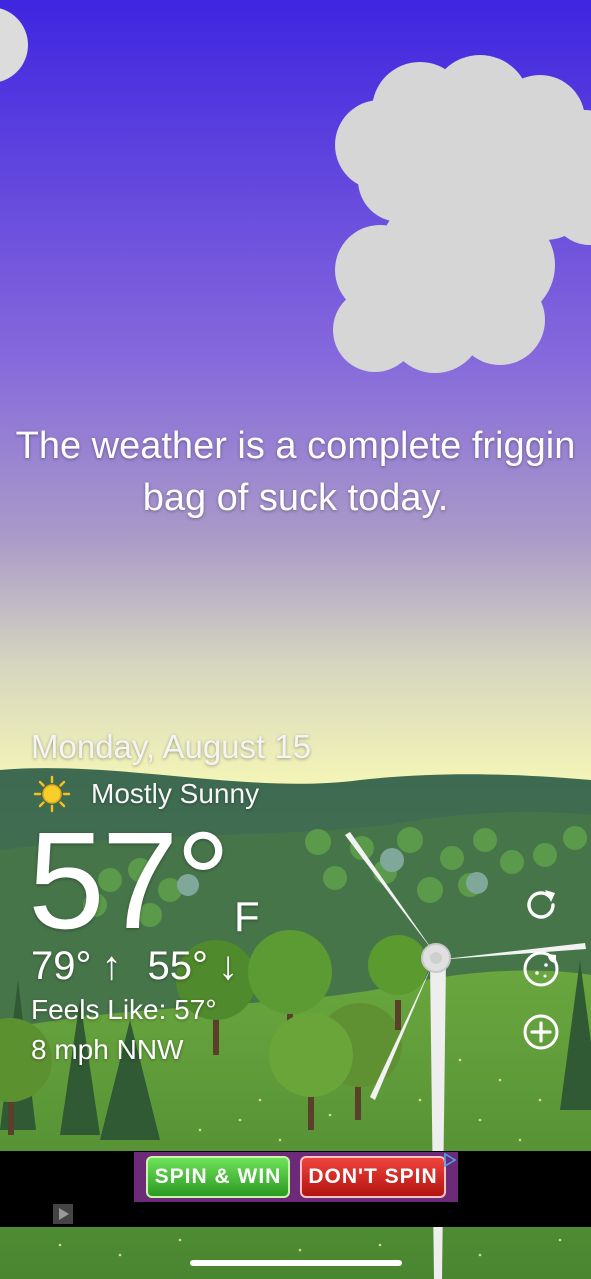 This screenshot has height=1279, width=591. Describe the element at coordinates (178, 966) in the screenshot. I see `low-temperature: 55°` at that location.